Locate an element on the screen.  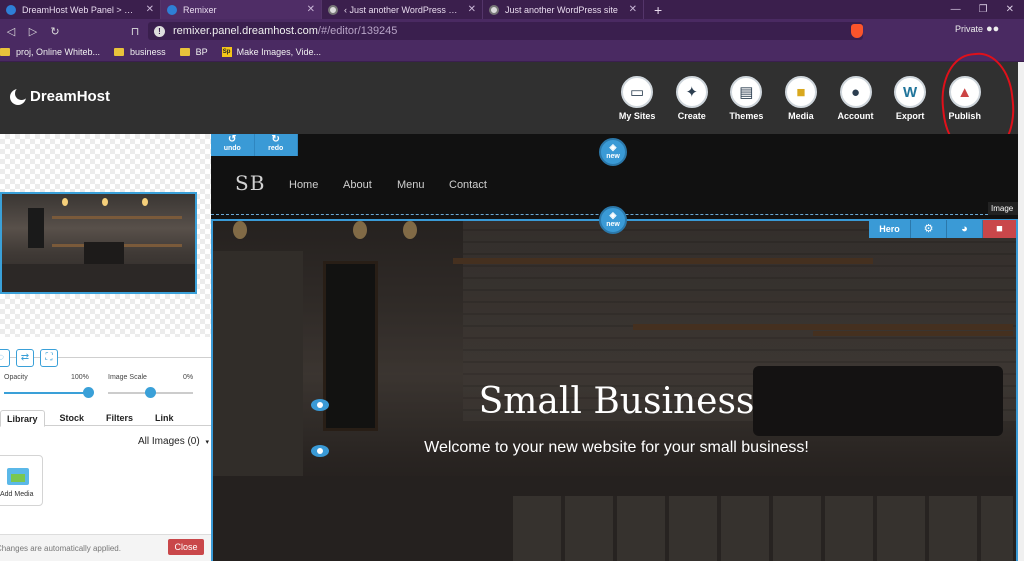
tool-label: Themes is located at coordinates (746, 116).